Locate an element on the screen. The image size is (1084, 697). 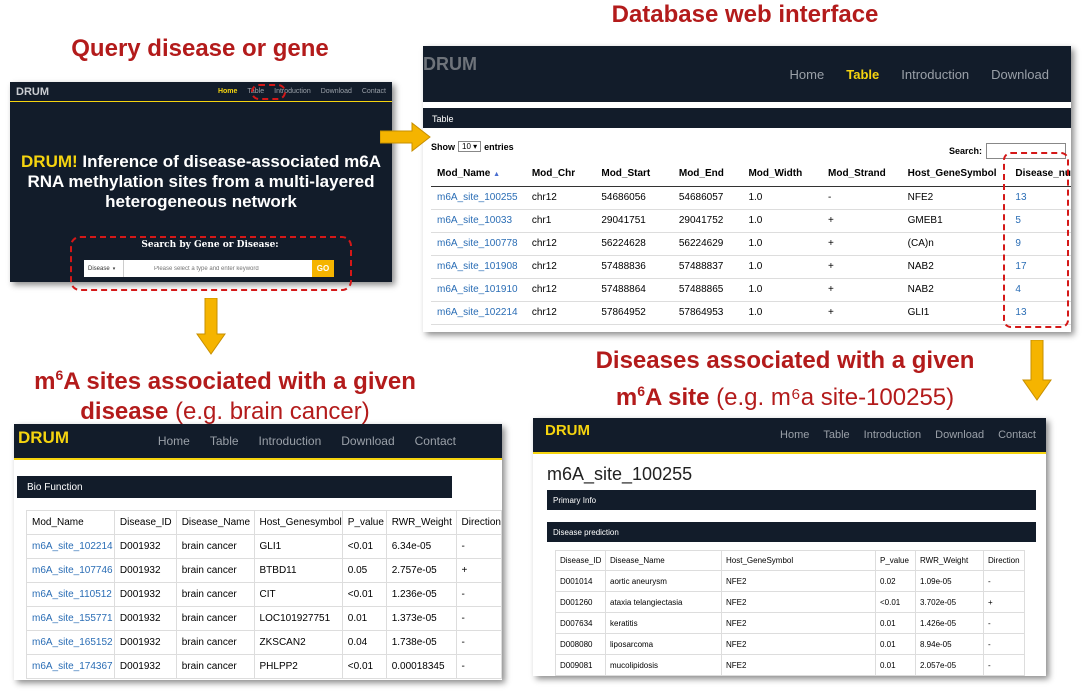
cell: (CA)n is located at coordinates (920, 243).